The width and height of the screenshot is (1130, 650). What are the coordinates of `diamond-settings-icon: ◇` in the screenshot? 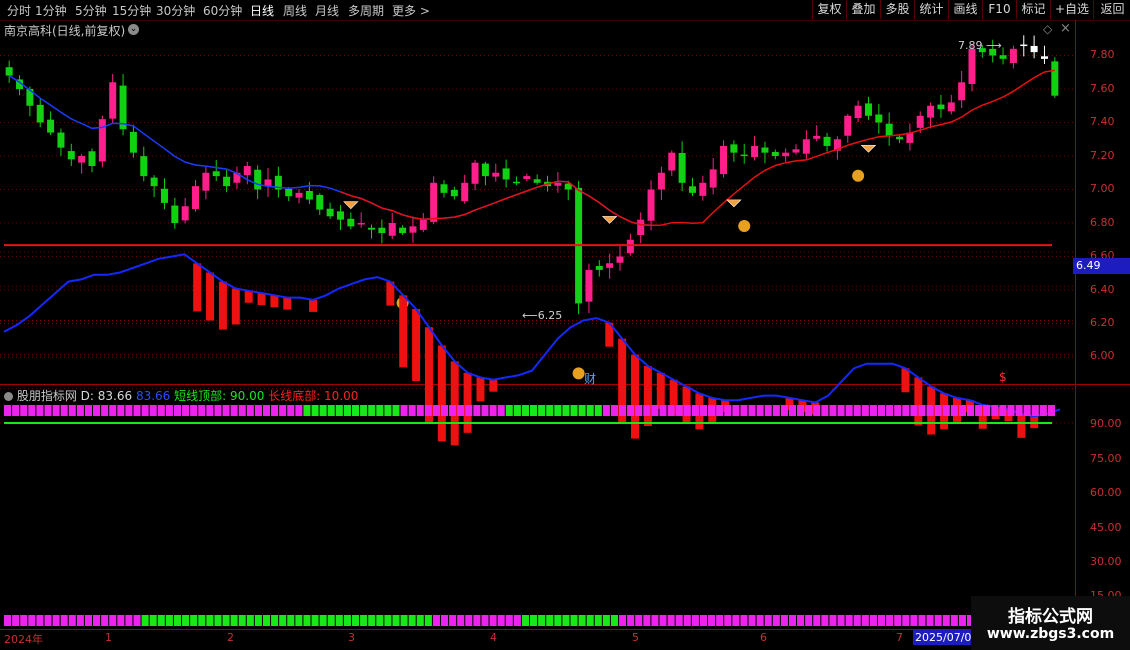 It's located at (1047, 29).